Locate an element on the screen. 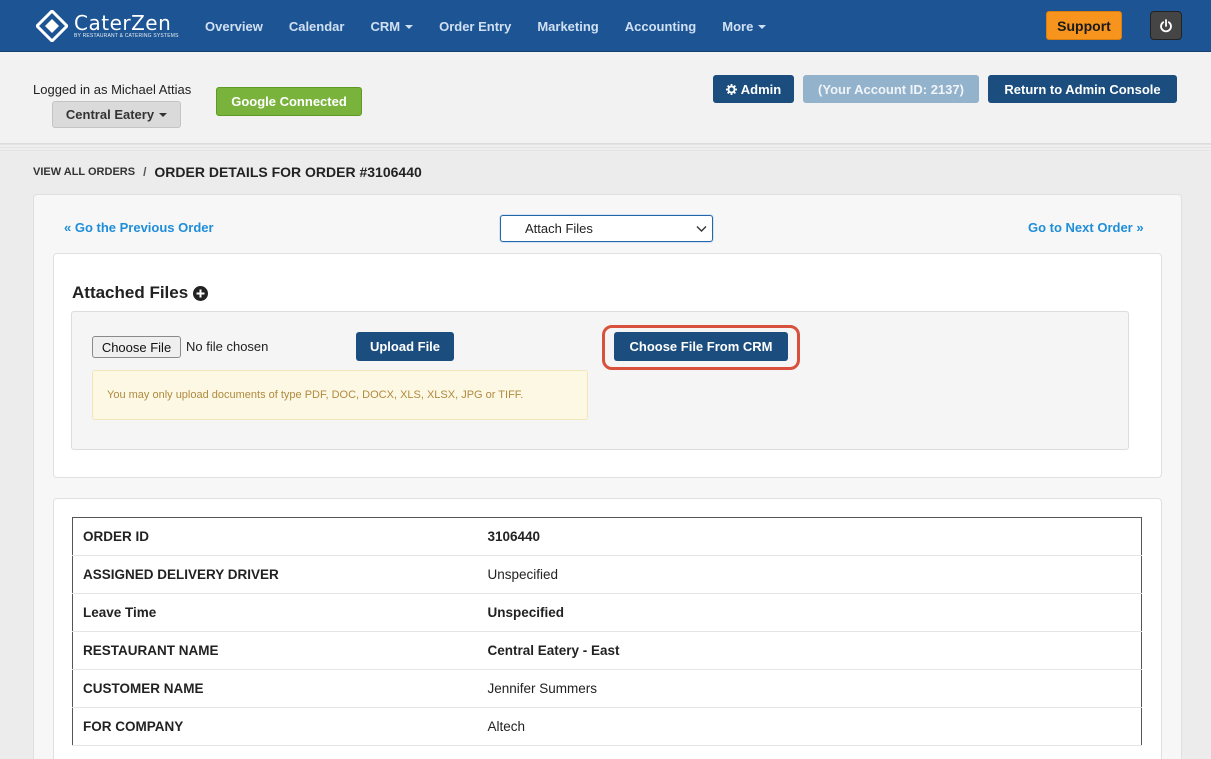 The height and width of the screenshot is (759, 1211). table-row: ORDER ID 3106440 is located at coordinates (607, 536).